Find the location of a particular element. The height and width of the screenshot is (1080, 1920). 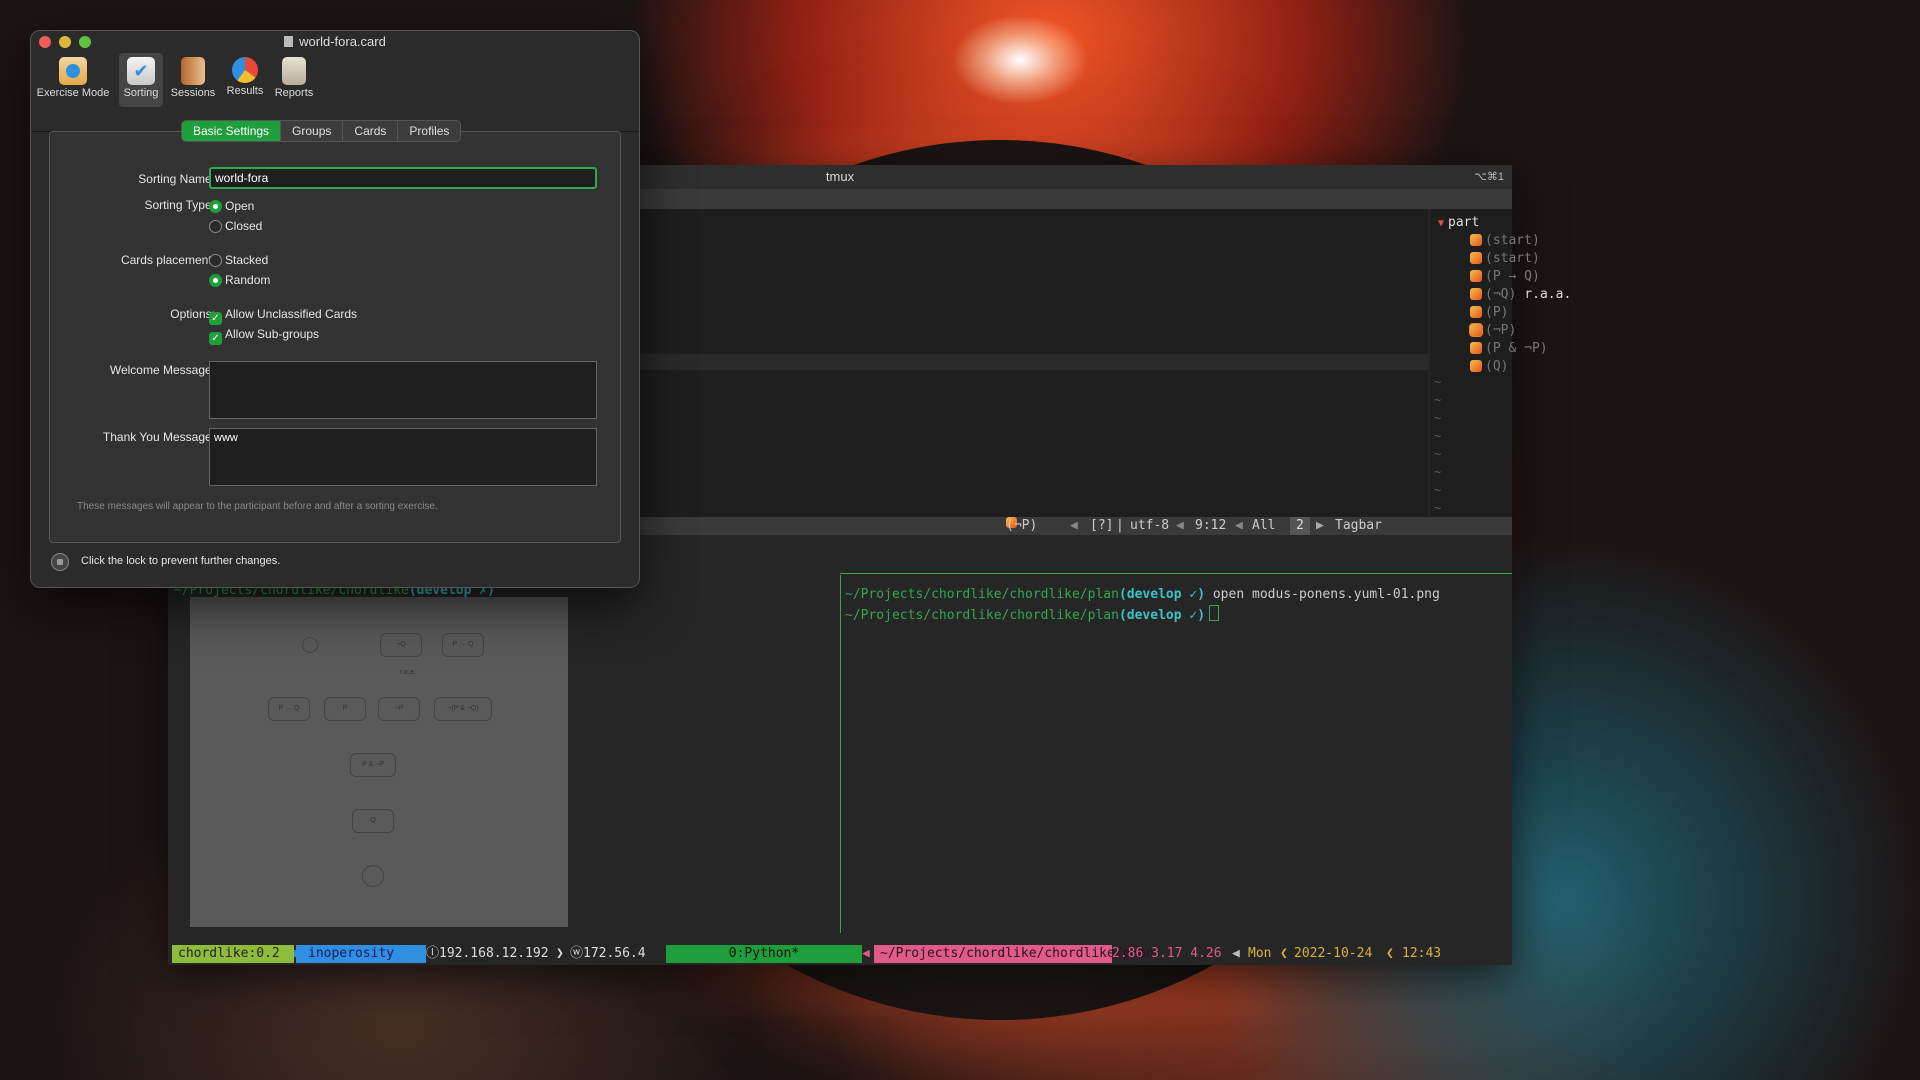

diagram-node: P → Q is located at coordinates (289, 709).